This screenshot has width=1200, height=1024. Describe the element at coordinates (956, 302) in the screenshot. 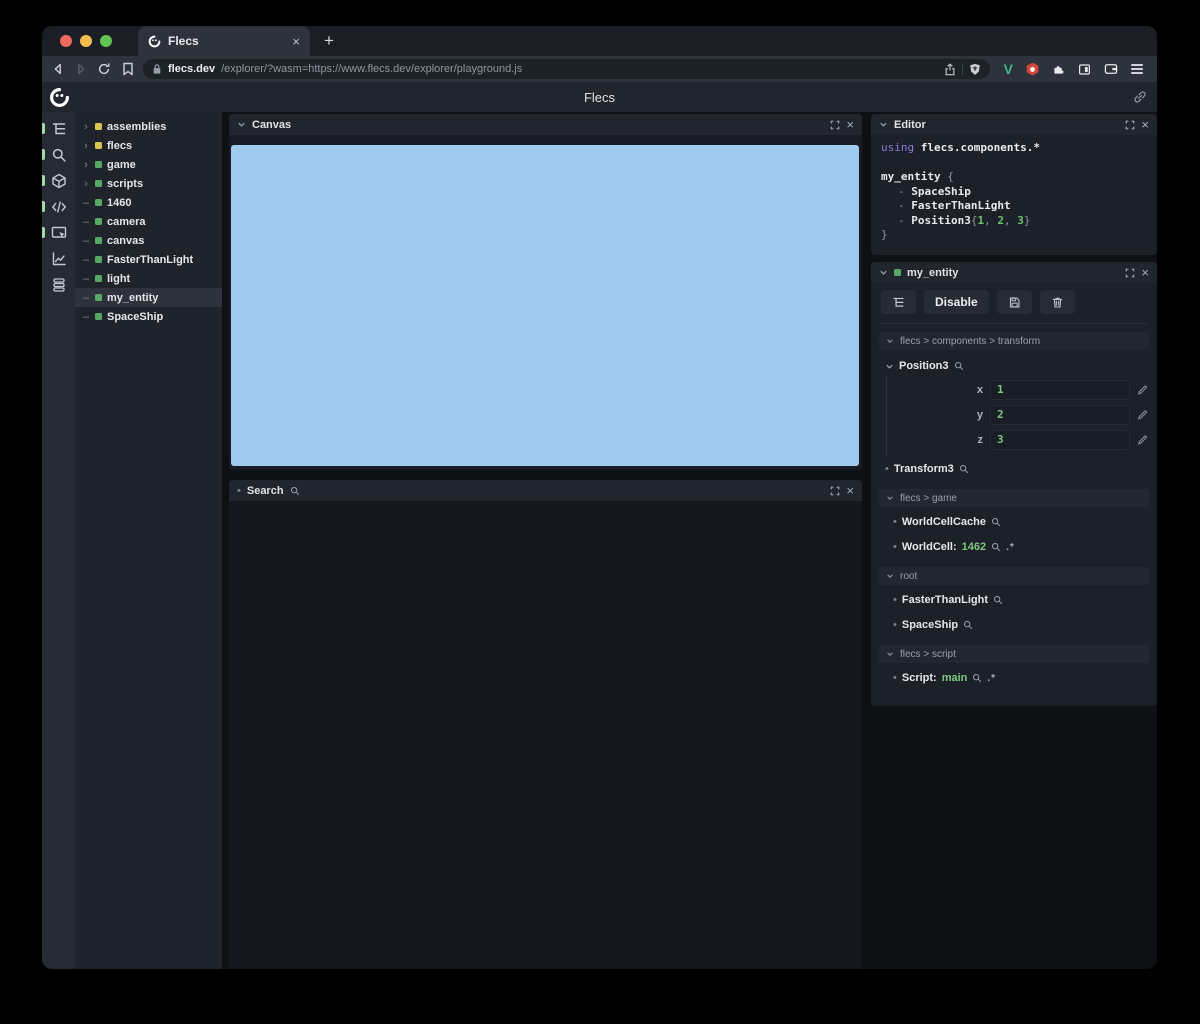

I see `disable-button: Disable` at that location.